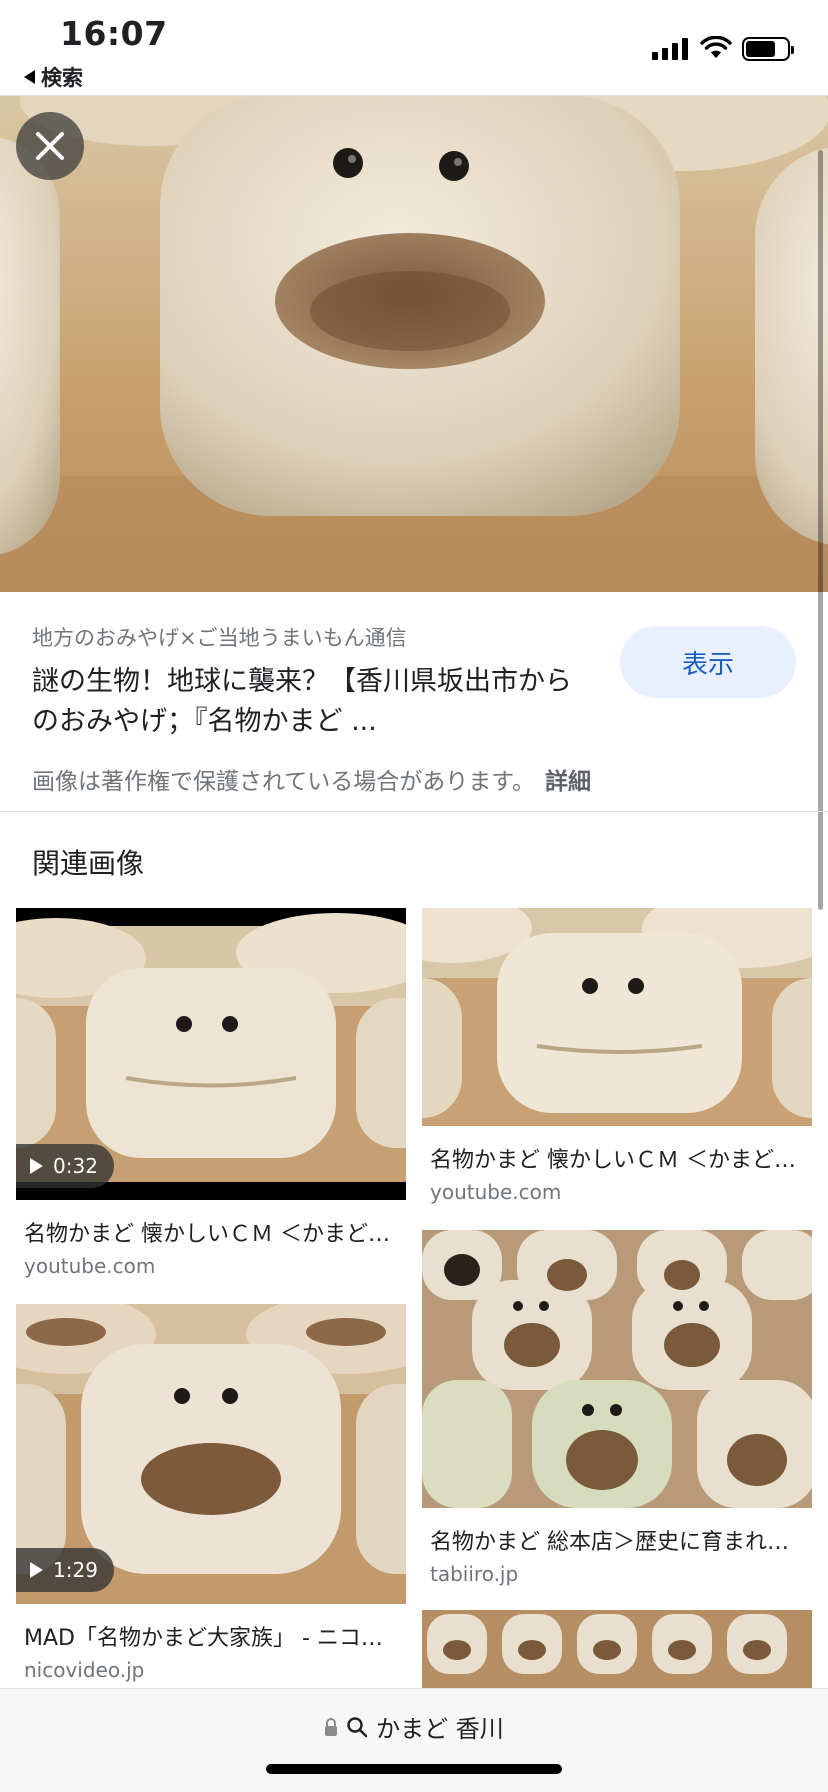 The image size is (828, 1792). I want to click on video-duration-badge: 0:32, so click(65, 1166).